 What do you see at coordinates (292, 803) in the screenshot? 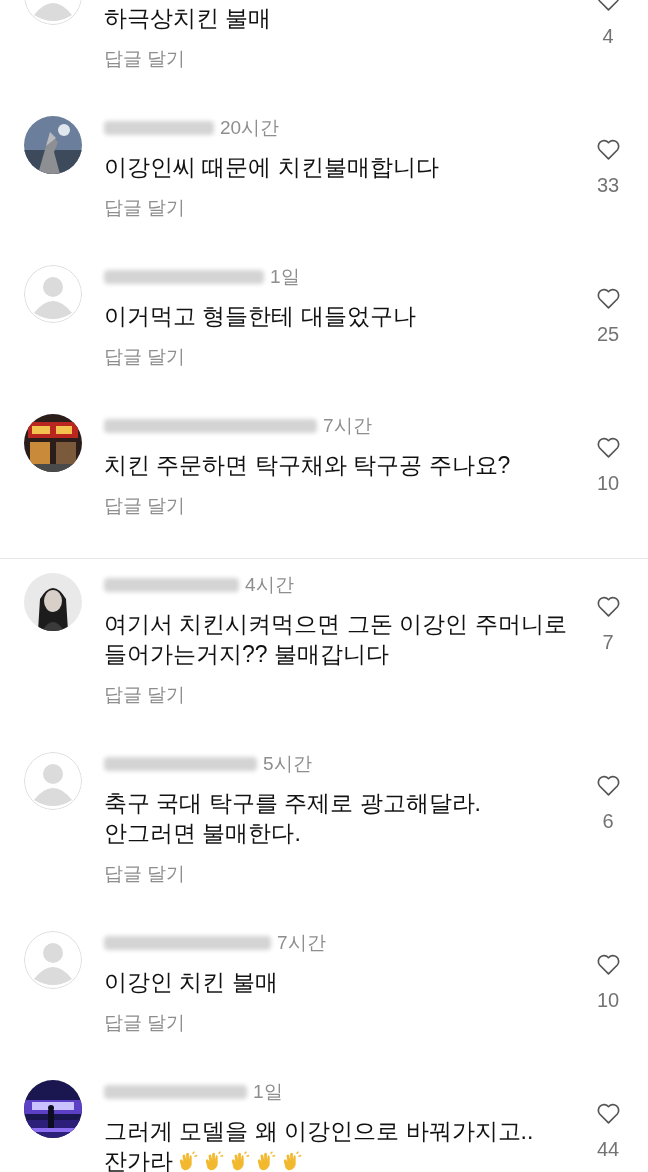
I see `comment-text: 축구 국대 탁구를 주제로 광고해달라.` at bounding box center [292, 803].